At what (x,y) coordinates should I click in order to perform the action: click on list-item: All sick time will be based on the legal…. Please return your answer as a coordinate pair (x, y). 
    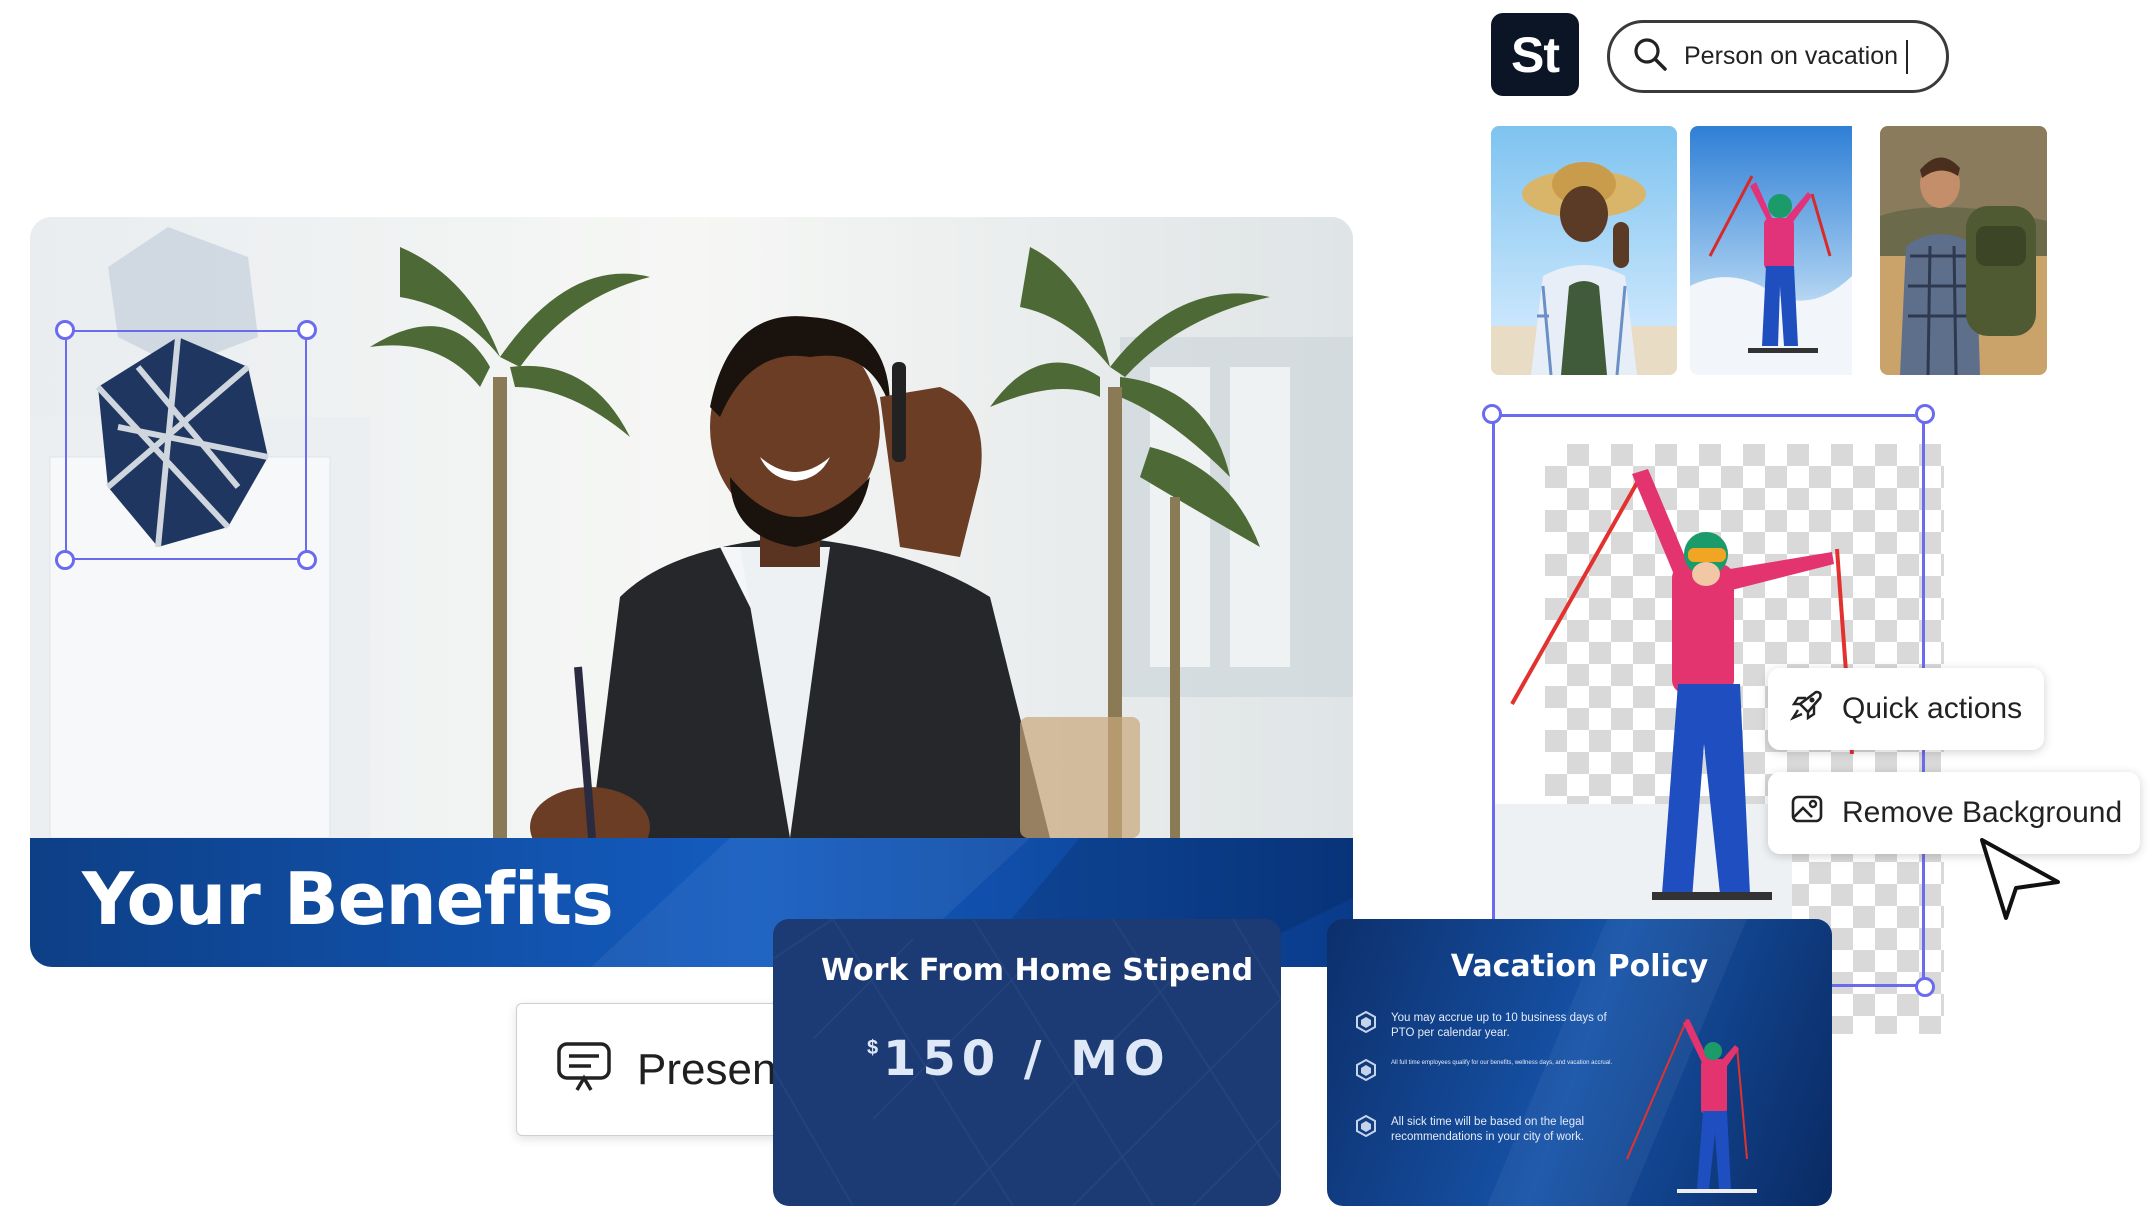
    Looking at the image, I should click on (1488, 1130).